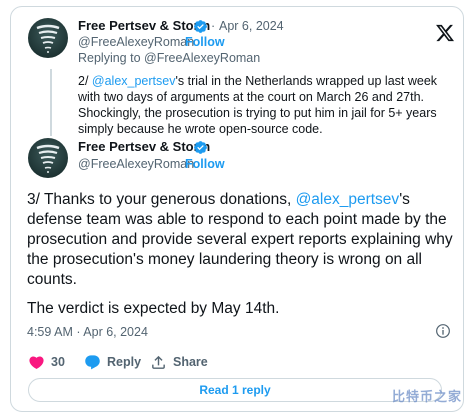 This screenshot has width=474, height=420. What do you see at coordinates (85, 81) in the screenshot?
I see `tweet-text-prefix: 2/` at bounding box center [85, 81].